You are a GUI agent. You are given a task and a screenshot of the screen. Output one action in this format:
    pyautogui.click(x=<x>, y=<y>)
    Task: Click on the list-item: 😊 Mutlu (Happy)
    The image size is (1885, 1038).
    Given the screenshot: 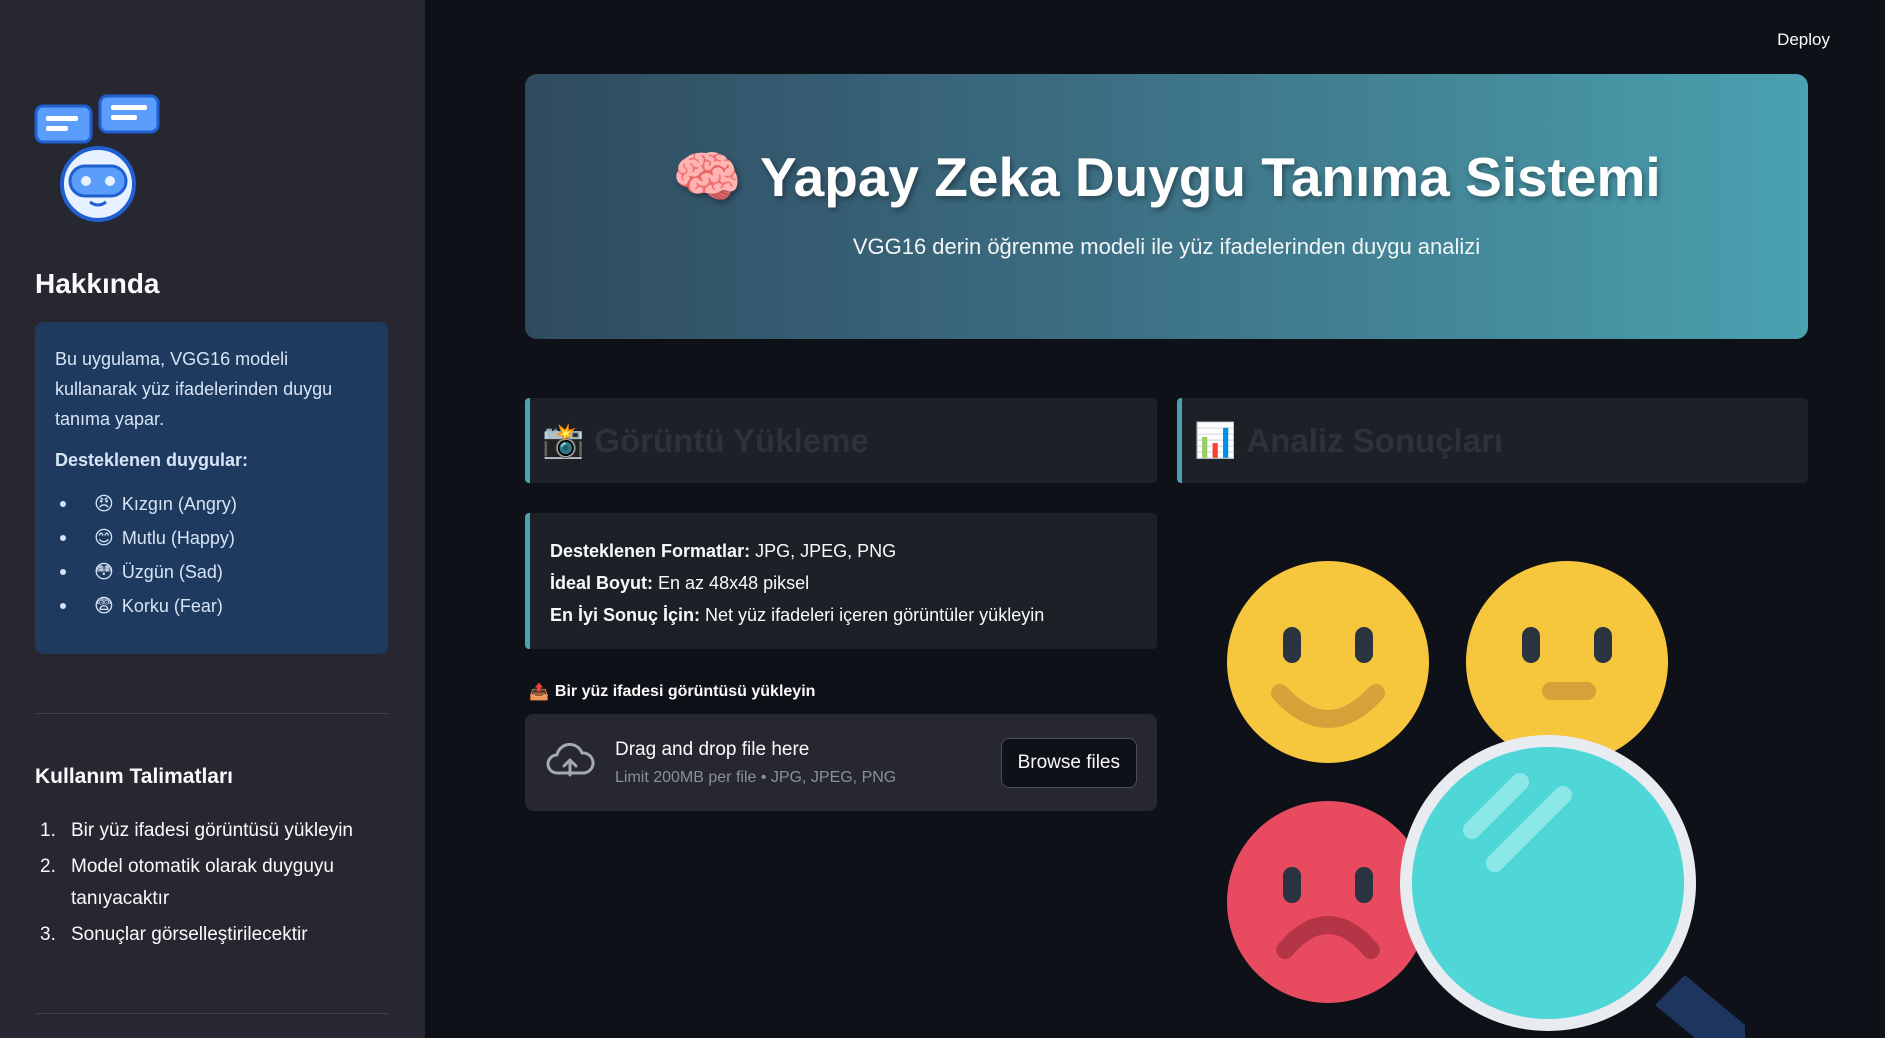 What is the action you would take?
    pyautogui.click(x=211, y=538)
    